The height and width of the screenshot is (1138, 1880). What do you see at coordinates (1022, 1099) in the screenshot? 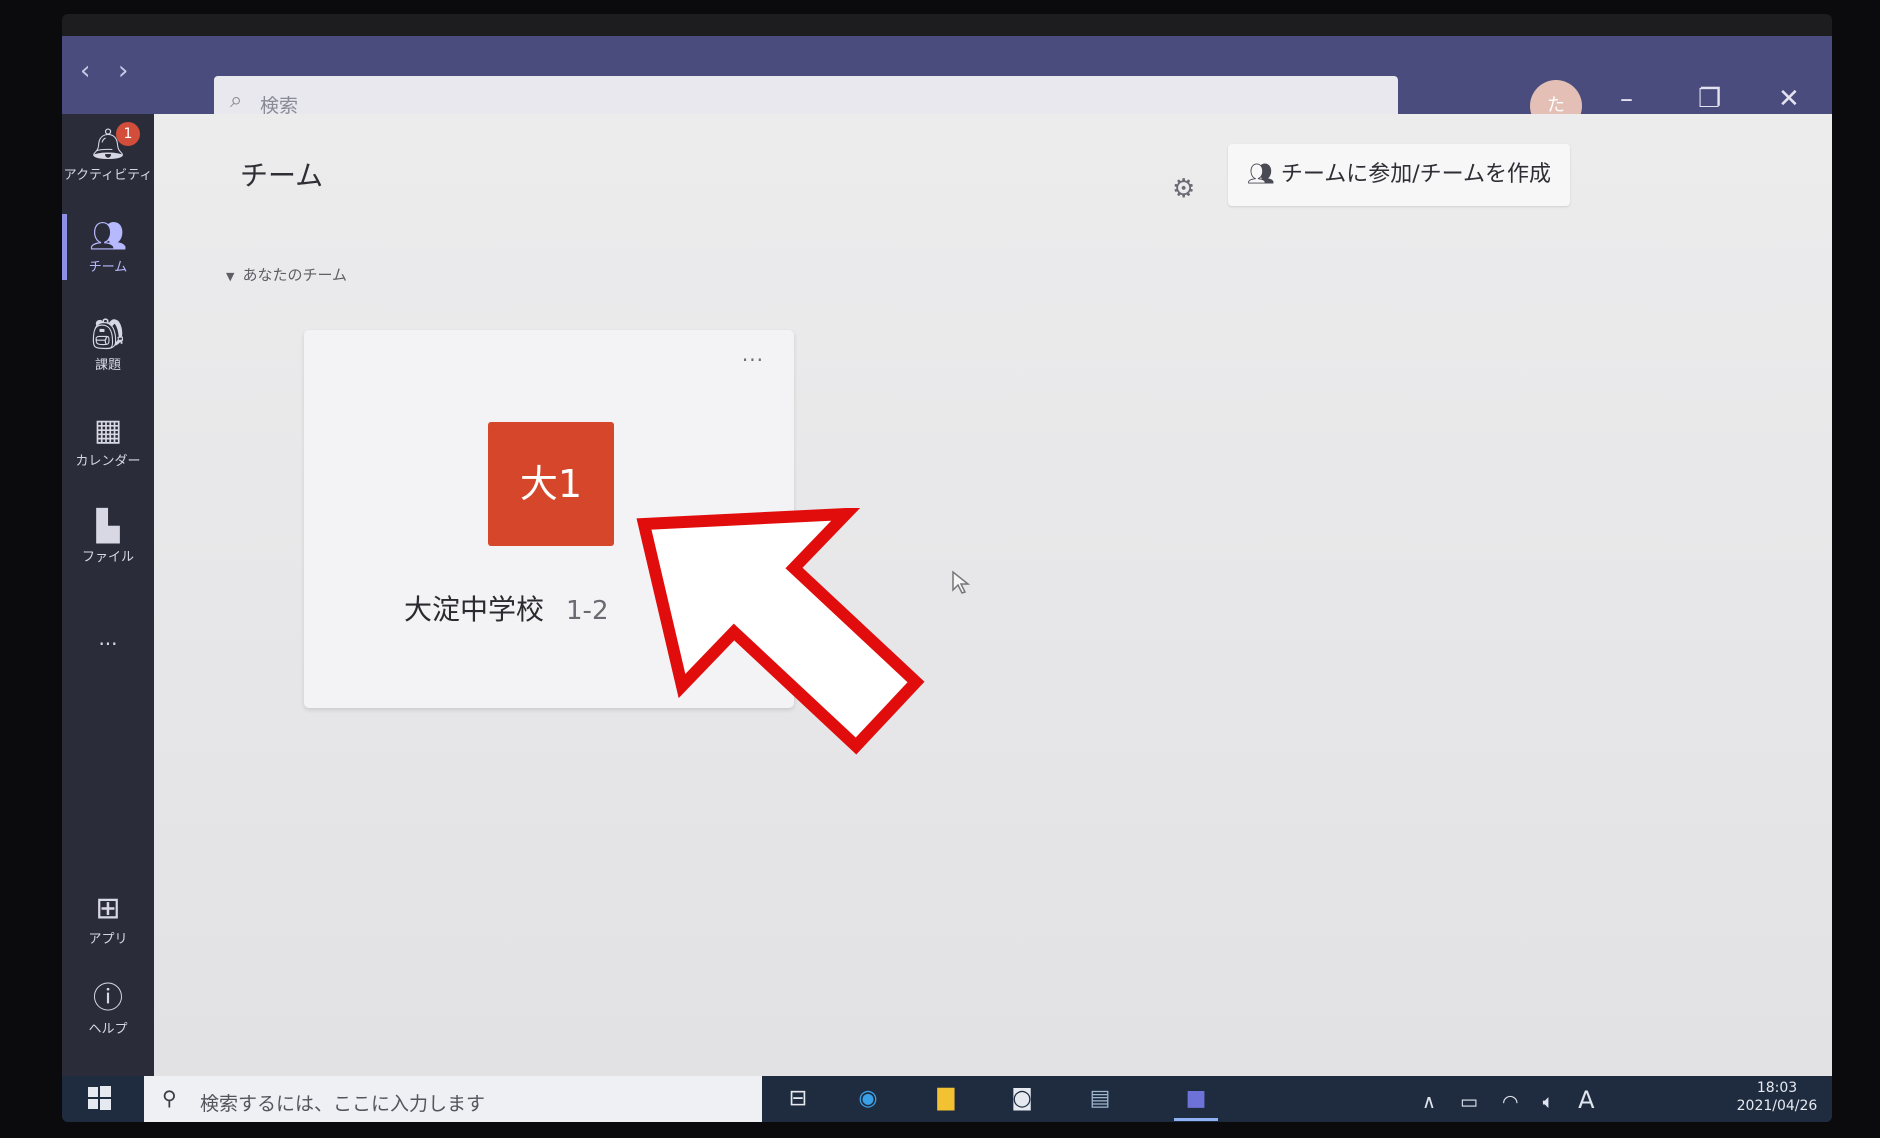
I see `camera-icon: ◙` at bounding box center [1022, 1099].